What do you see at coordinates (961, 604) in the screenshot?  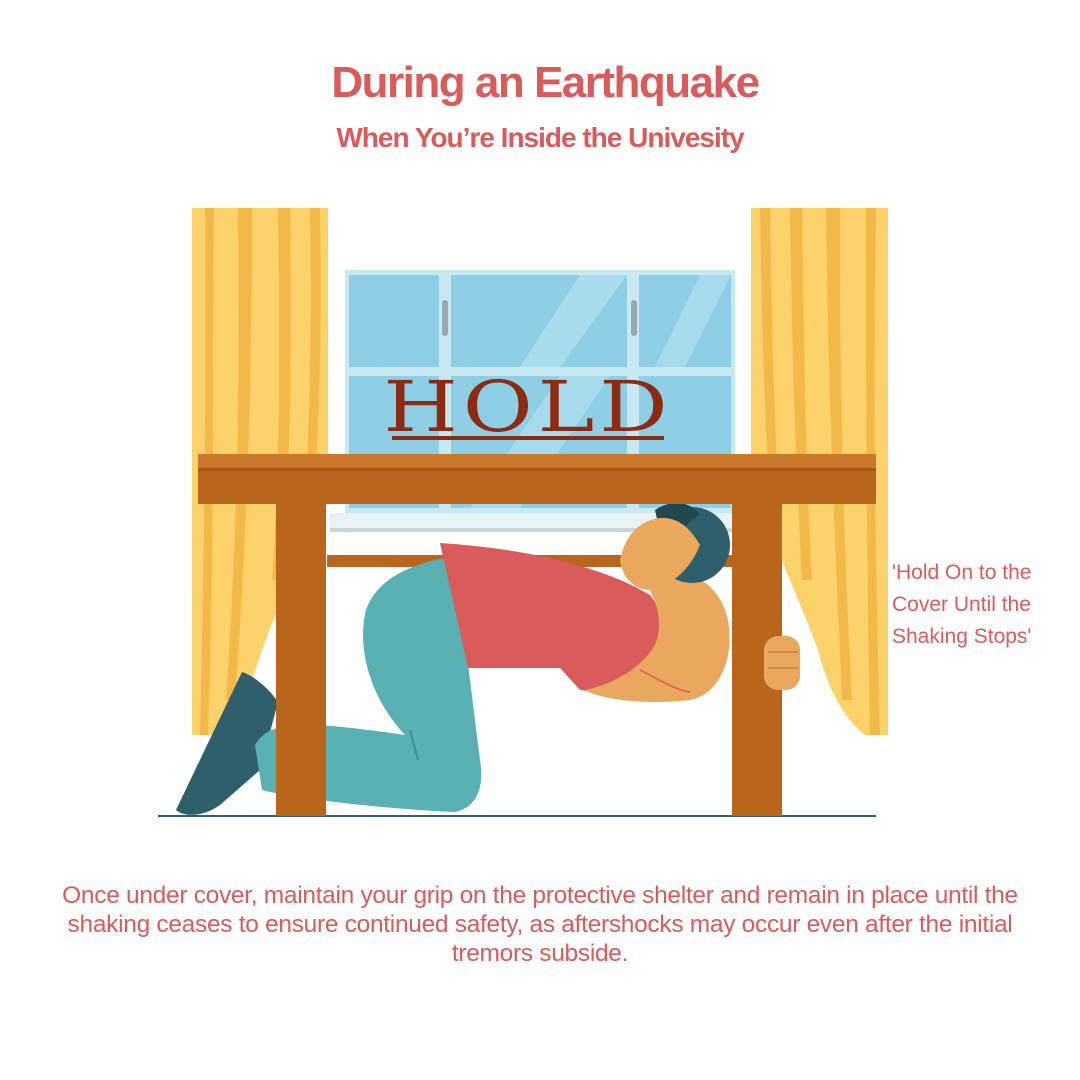 I see `side-note-line: Cover Until the` at bounding box center [961, 604].